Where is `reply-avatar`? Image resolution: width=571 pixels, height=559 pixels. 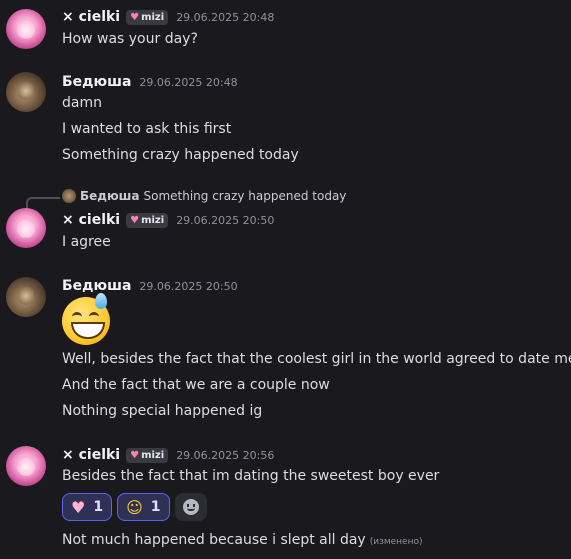 reply-avatar is located at coordinates (69, 196).